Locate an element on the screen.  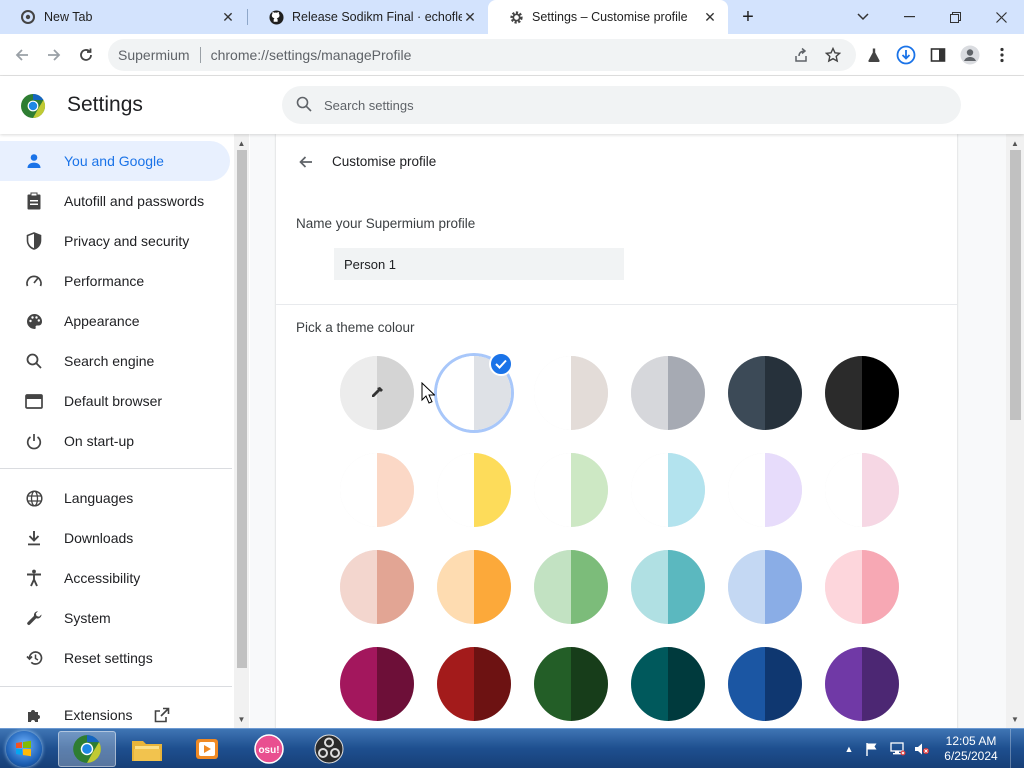
sidebar-item-privacy: Privacy and security is located at coordinates (115, 241).